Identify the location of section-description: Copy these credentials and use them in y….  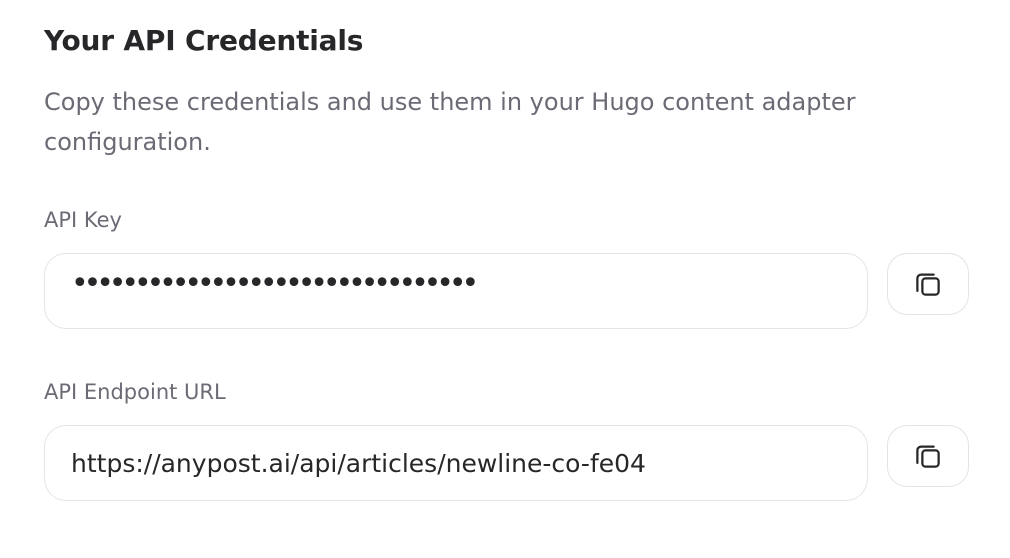
(450, 122).